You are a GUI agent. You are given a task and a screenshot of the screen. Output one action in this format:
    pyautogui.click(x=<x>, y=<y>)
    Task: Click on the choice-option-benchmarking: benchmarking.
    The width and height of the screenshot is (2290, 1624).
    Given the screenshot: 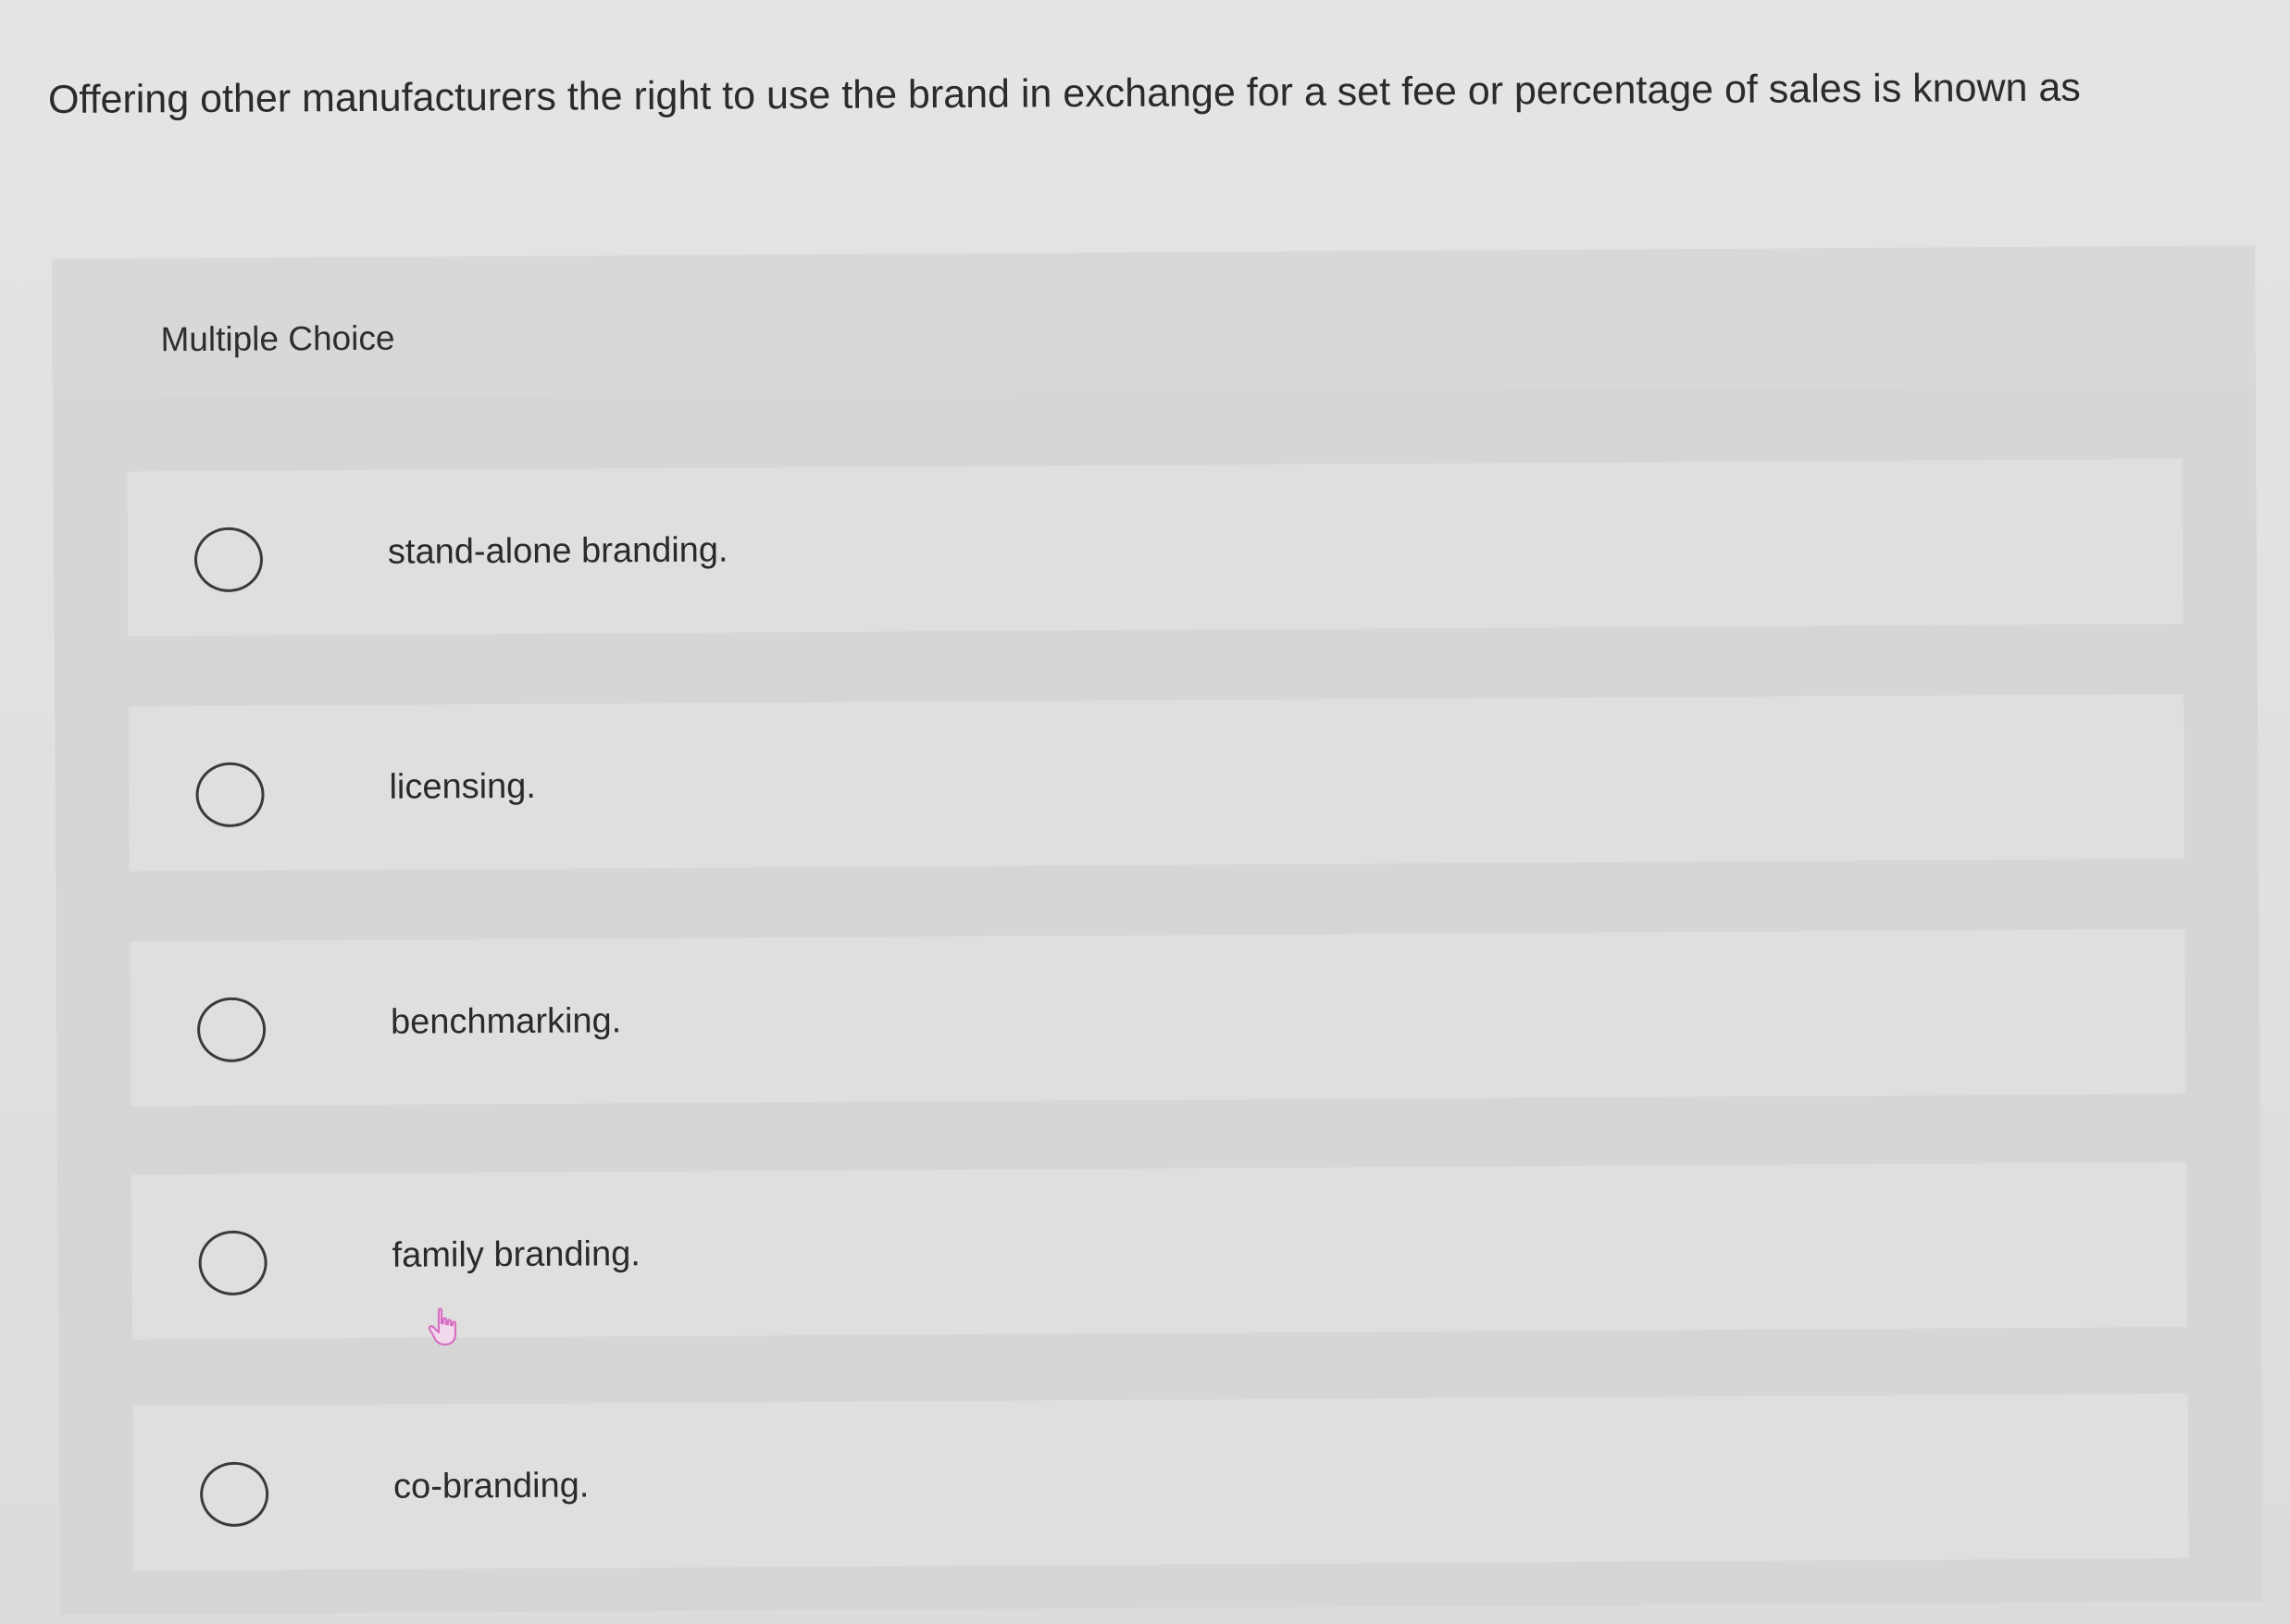 What is the action you would take?
    pyautogui.click(x=1158, y=1017)
    